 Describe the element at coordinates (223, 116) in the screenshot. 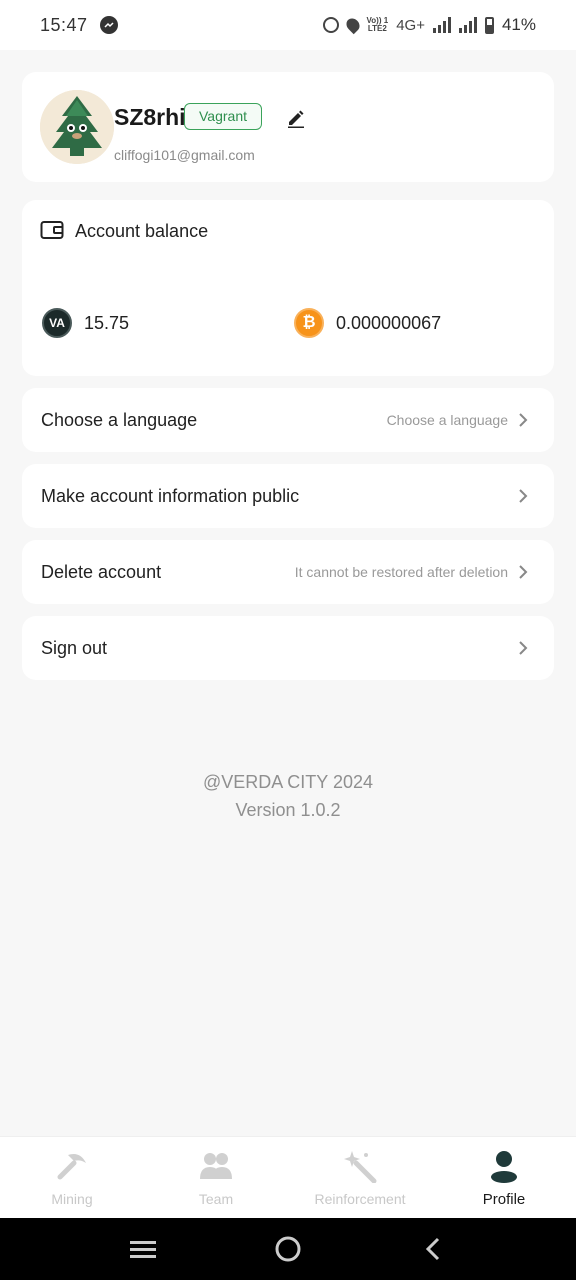

I see `rank-badge: Vagrant` at that location.